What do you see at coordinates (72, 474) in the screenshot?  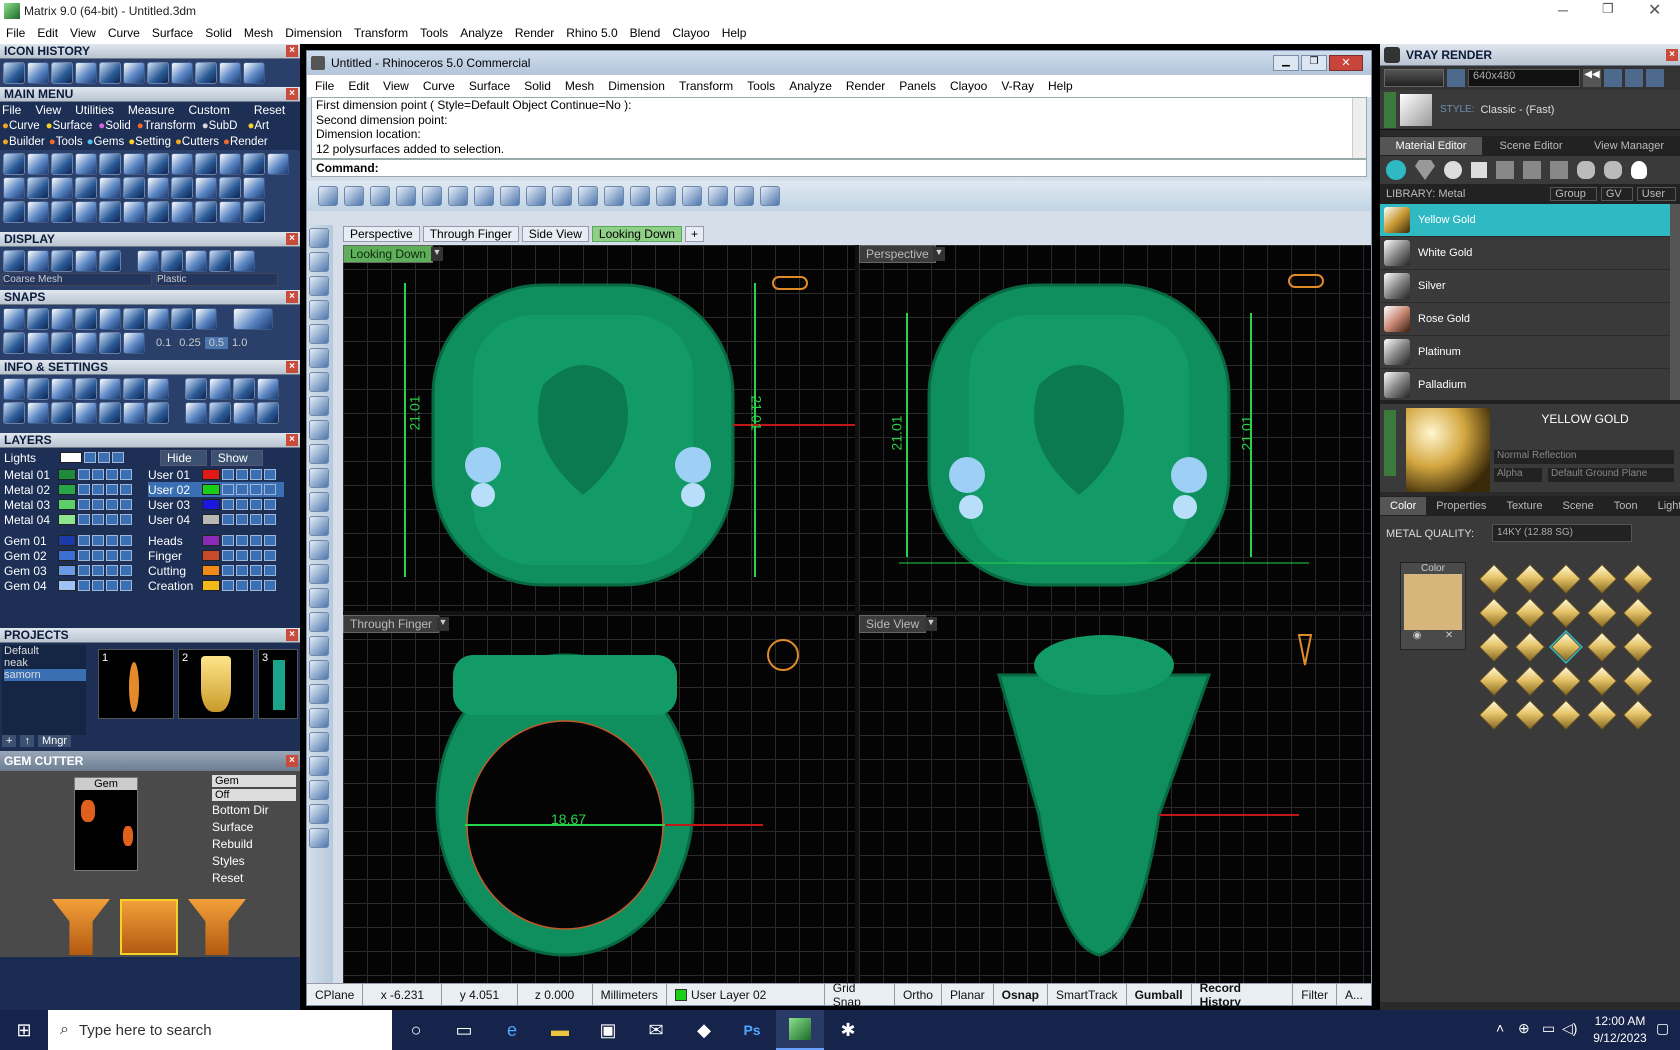 I see `layer-row: Metal 01` at bounding box center [72, 474].